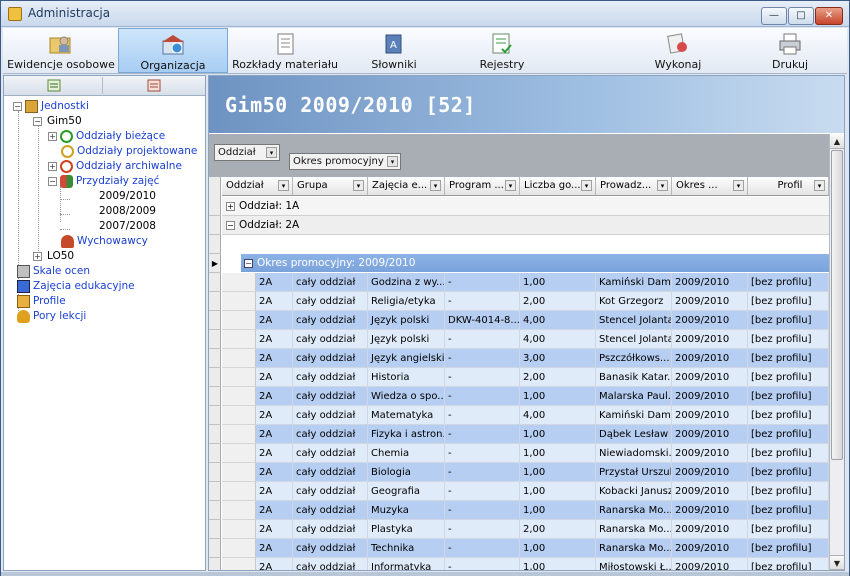  Describe the element at coordinates (53, 256) in the screenshot. I see `tree-item-lo50: + LO50` at that location.